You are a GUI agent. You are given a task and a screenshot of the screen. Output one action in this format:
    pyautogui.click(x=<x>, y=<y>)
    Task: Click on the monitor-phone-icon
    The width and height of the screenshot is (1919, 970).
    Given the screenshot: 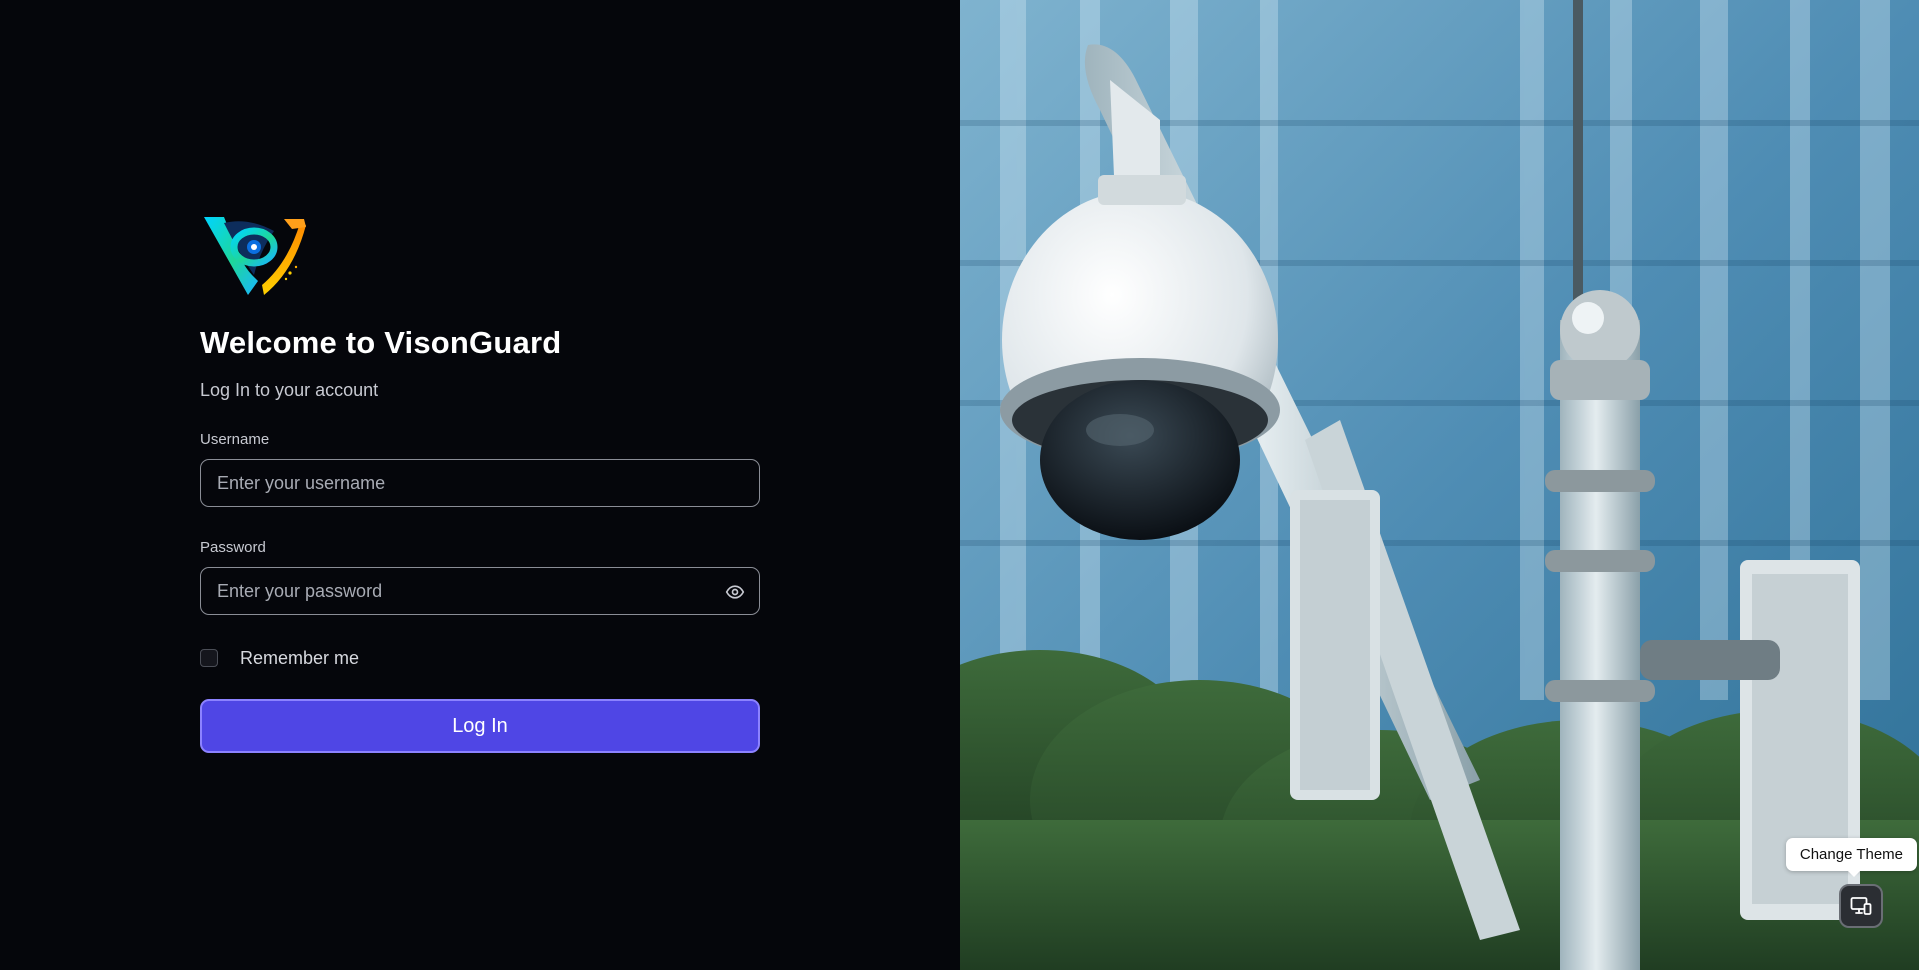 What is the action you would take?
    pyautogui.click(x=1861, y=906)
    